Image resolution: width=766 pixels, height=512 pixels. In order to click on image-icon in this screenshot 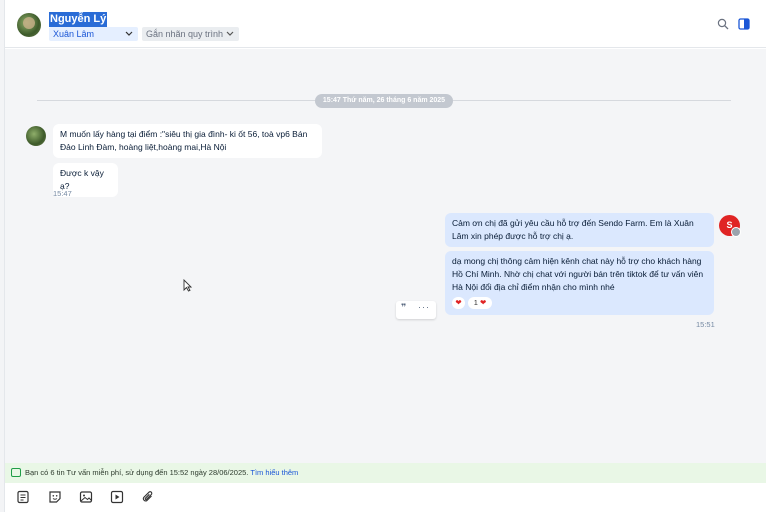, I will do `click(86, 497)`.